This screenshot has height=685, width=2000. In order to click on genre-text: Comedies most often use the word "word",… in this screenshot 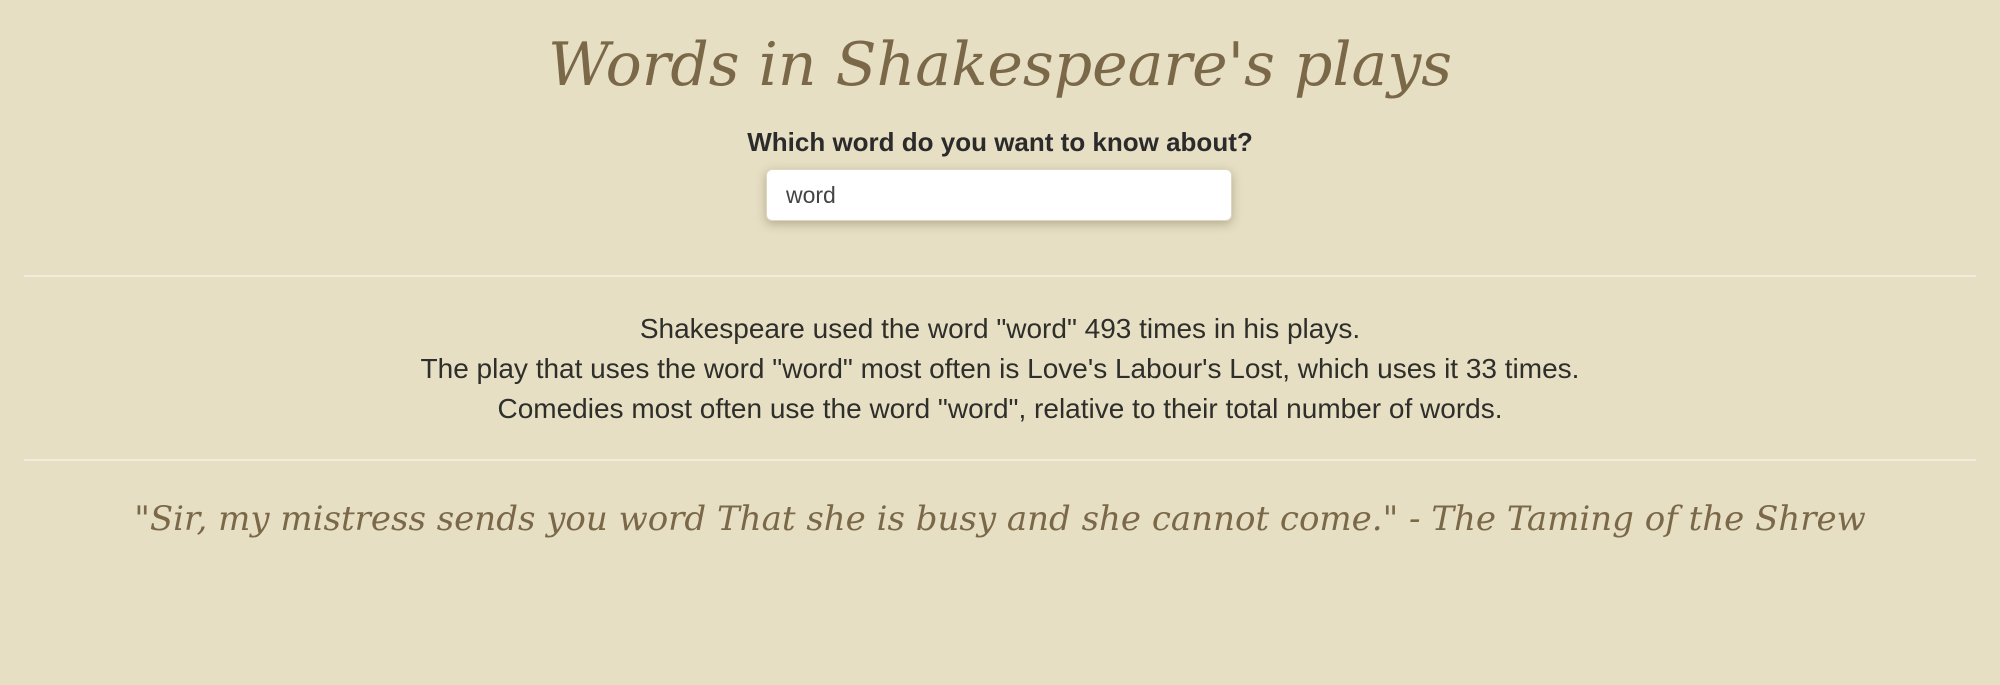, I will do `click(1000, 408)`.